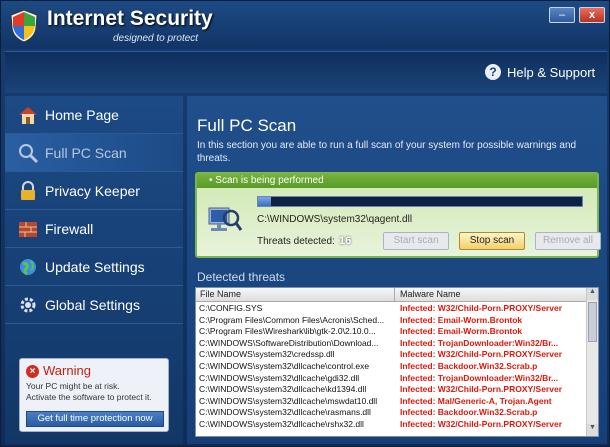 The image size is (610, 447). I want to click on minimize-button: –, so click(562, 15).